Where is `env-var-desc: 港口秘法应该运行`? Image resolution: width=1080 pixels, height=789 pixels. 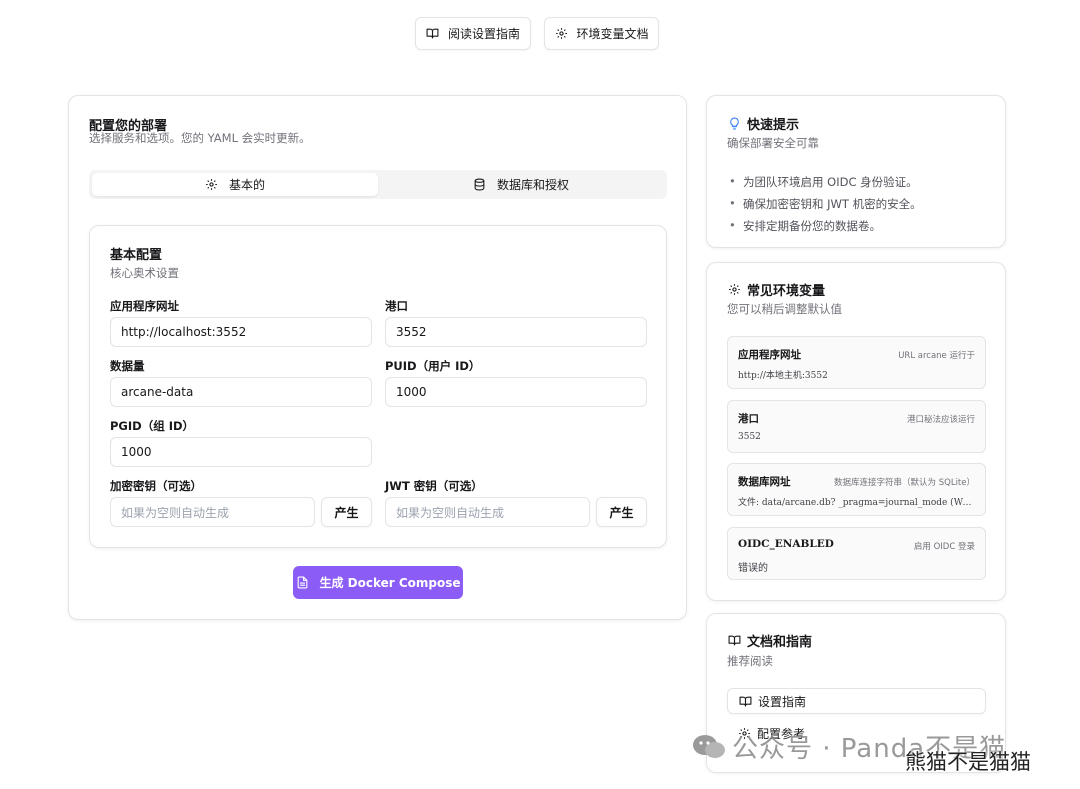 env-var-desc: 港口秘法应该运行 is located at coordinates (940, 420).